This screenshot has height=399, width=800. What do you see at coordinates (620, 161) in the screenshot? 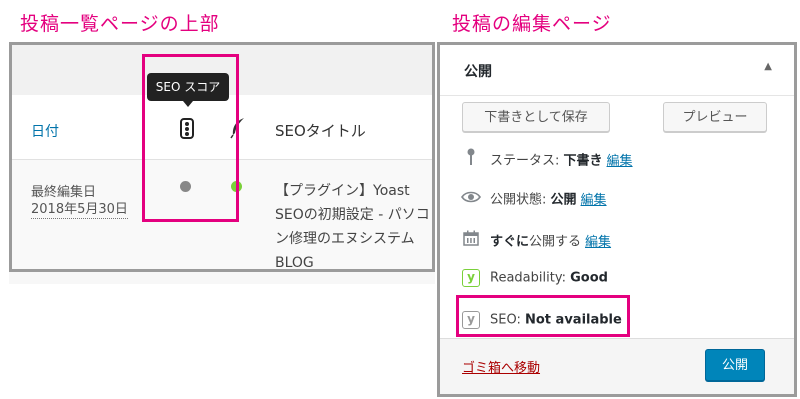
I see `status-edit-link: 編集` at bounding box center [620, 161].